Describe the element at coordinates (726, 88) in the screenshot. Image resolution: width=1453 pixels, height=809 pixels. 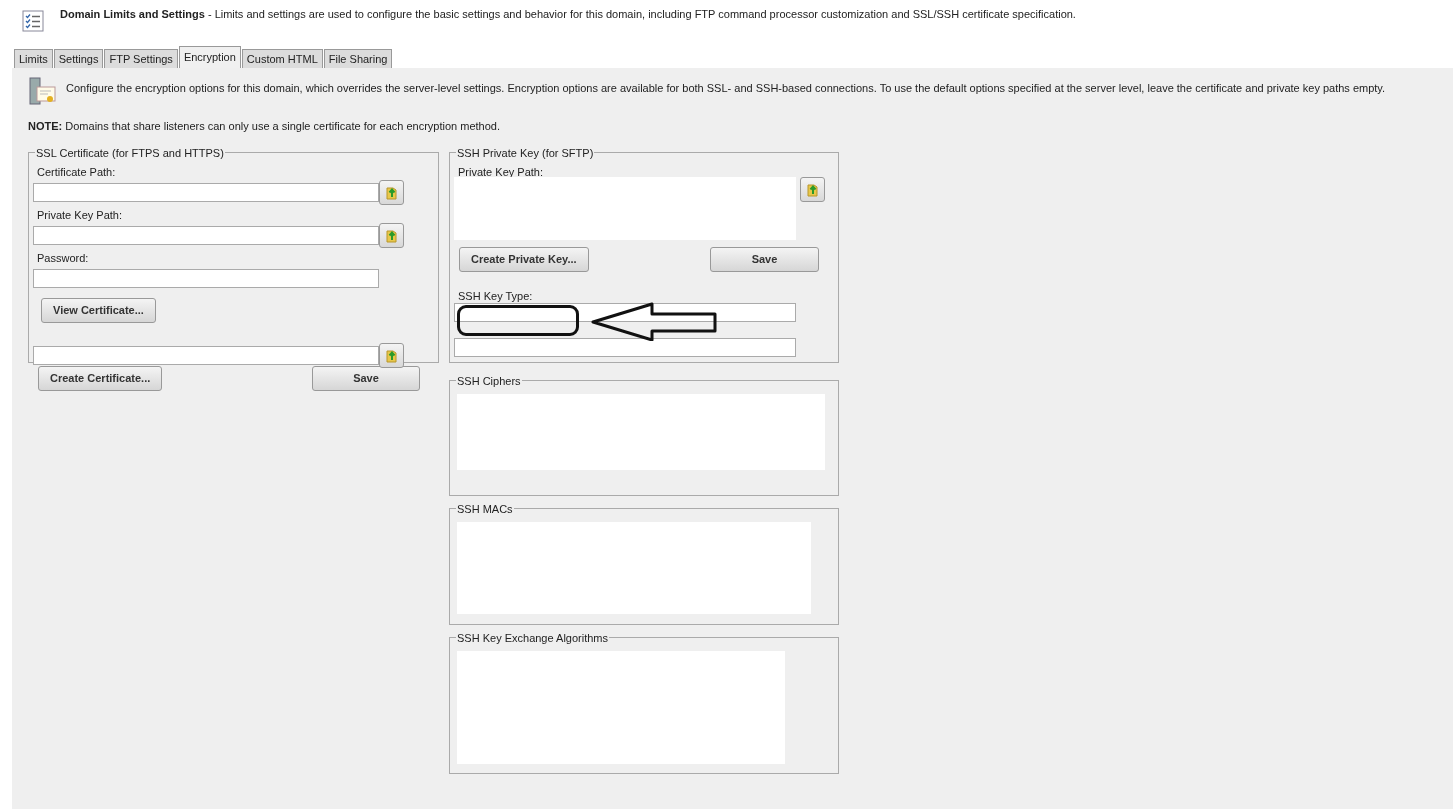
I see `intro-text: Configure the encryption options for this domain, which overrides the server-level settings. Encryption options are available for both SSL- and SSH-based connections. To use the default options specified at the server level, leave the certificate and private key paths empty.` at that location.